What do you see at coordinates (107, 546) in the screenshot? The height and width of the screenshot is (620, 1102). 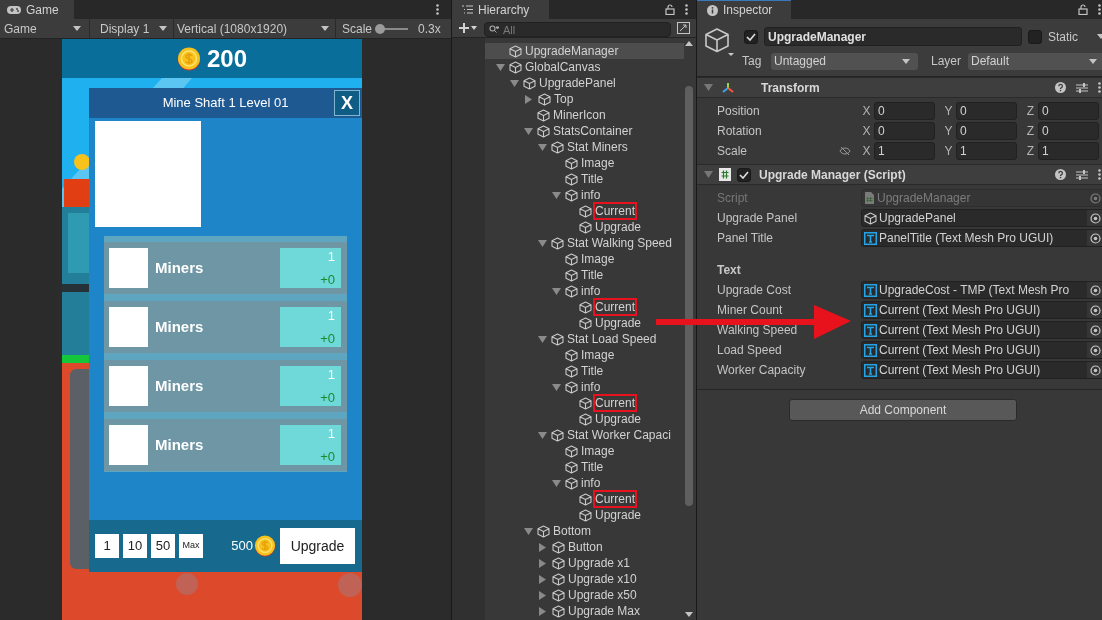 I see `amount-button: 1` at bounding box center [107, 546].